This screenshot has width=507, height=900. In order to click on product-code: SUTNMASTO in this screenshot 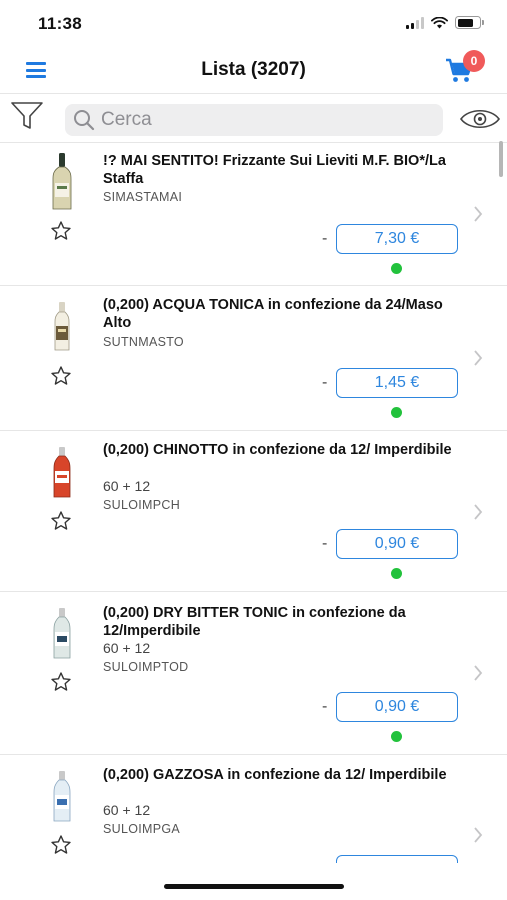, I will do `click(143, 342)`.